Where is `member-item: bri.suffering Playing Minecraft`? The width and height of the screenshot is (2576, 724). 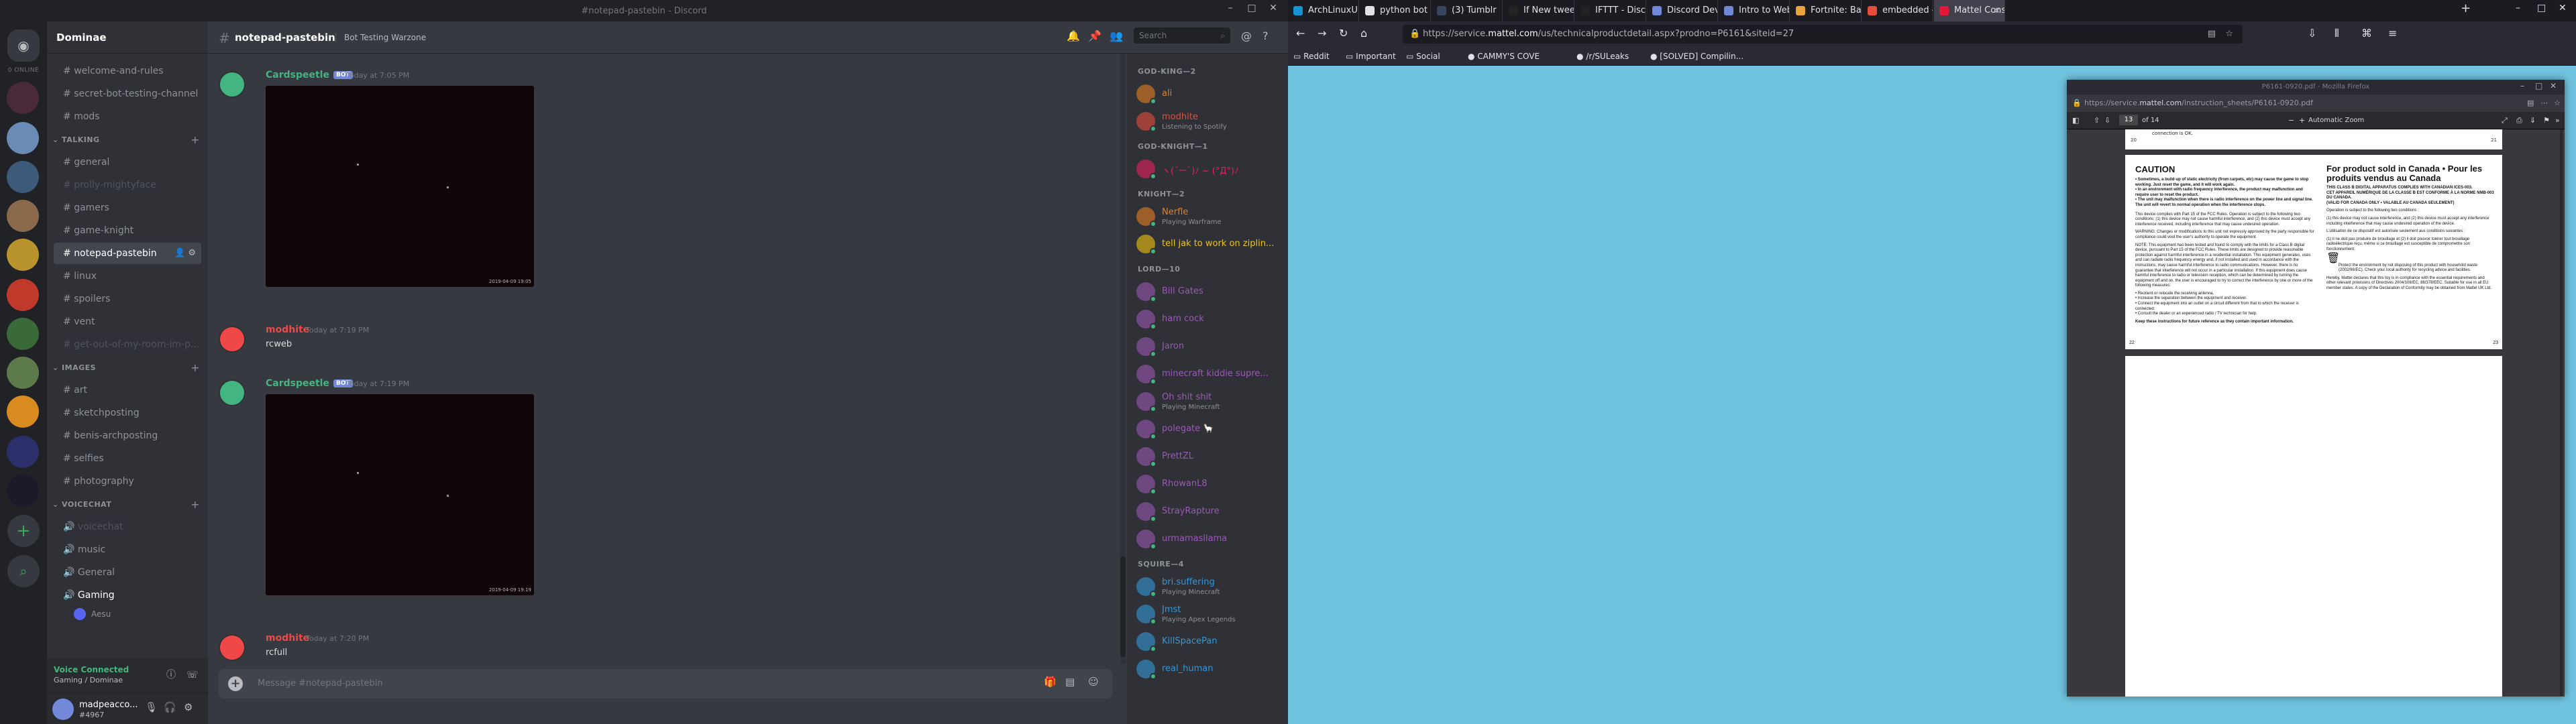
member-item: bri.suffering Playing Minecraft is located at coordinates (1208, 586).